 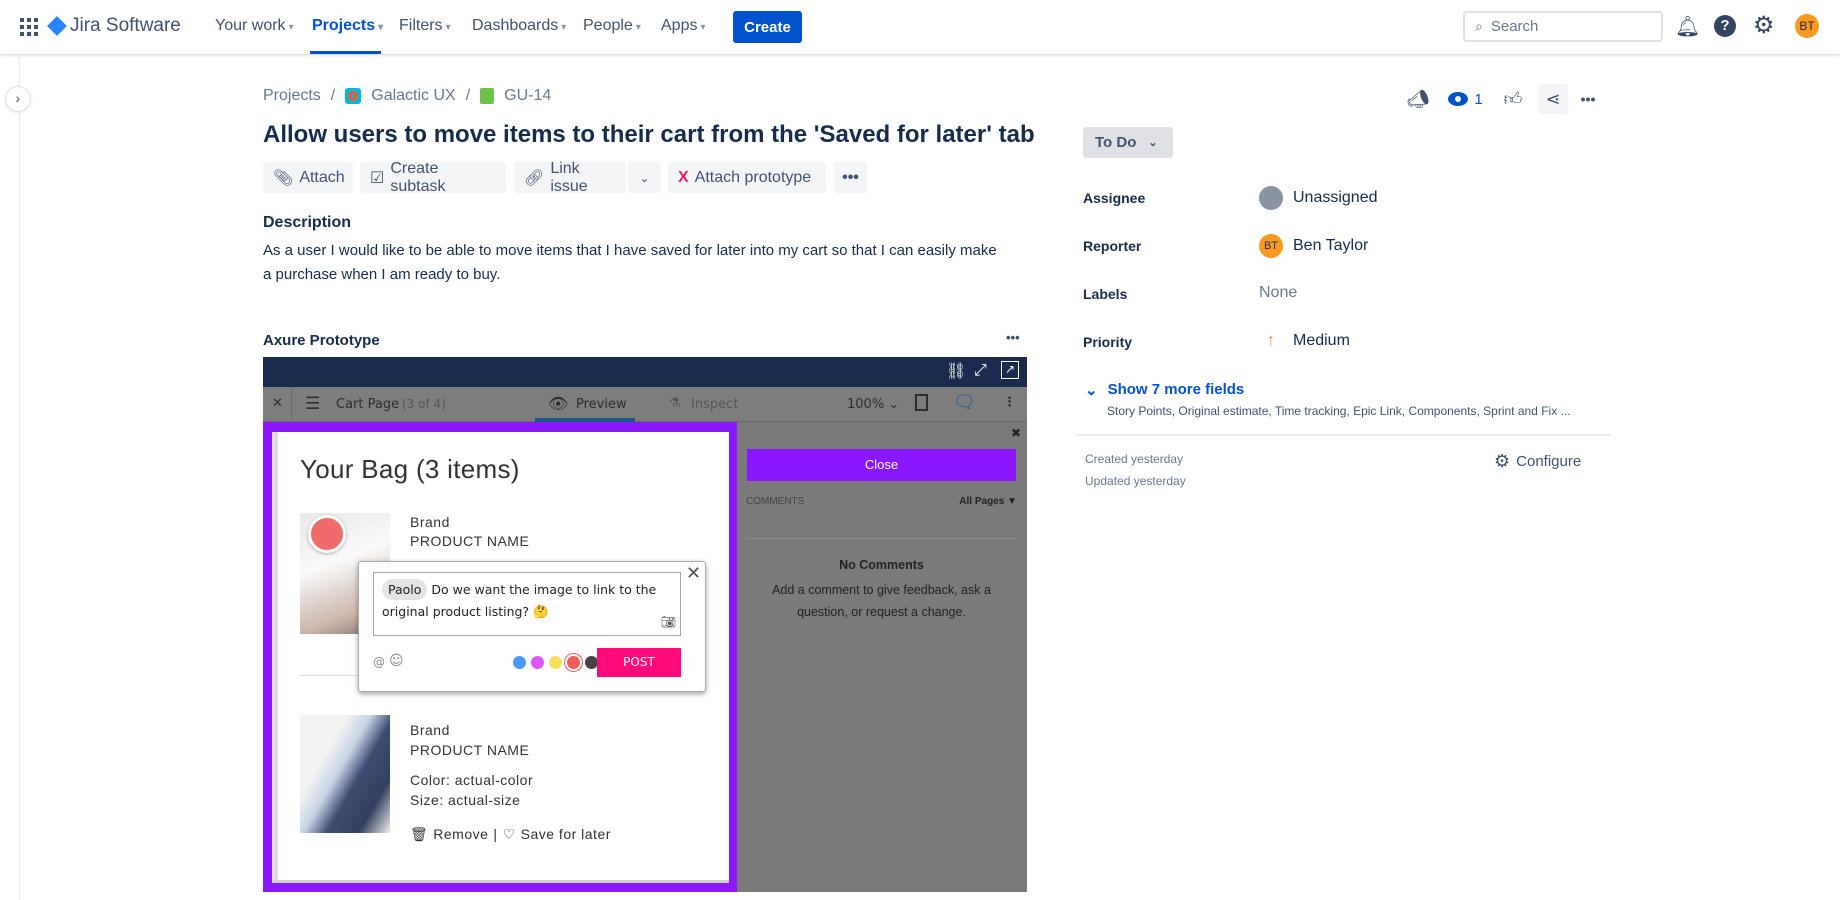 What do you see at coordinates (1153, 143) in the screenshot?
I see `chevron-down-icon: ⌄` at bounding box center [1153, 143].